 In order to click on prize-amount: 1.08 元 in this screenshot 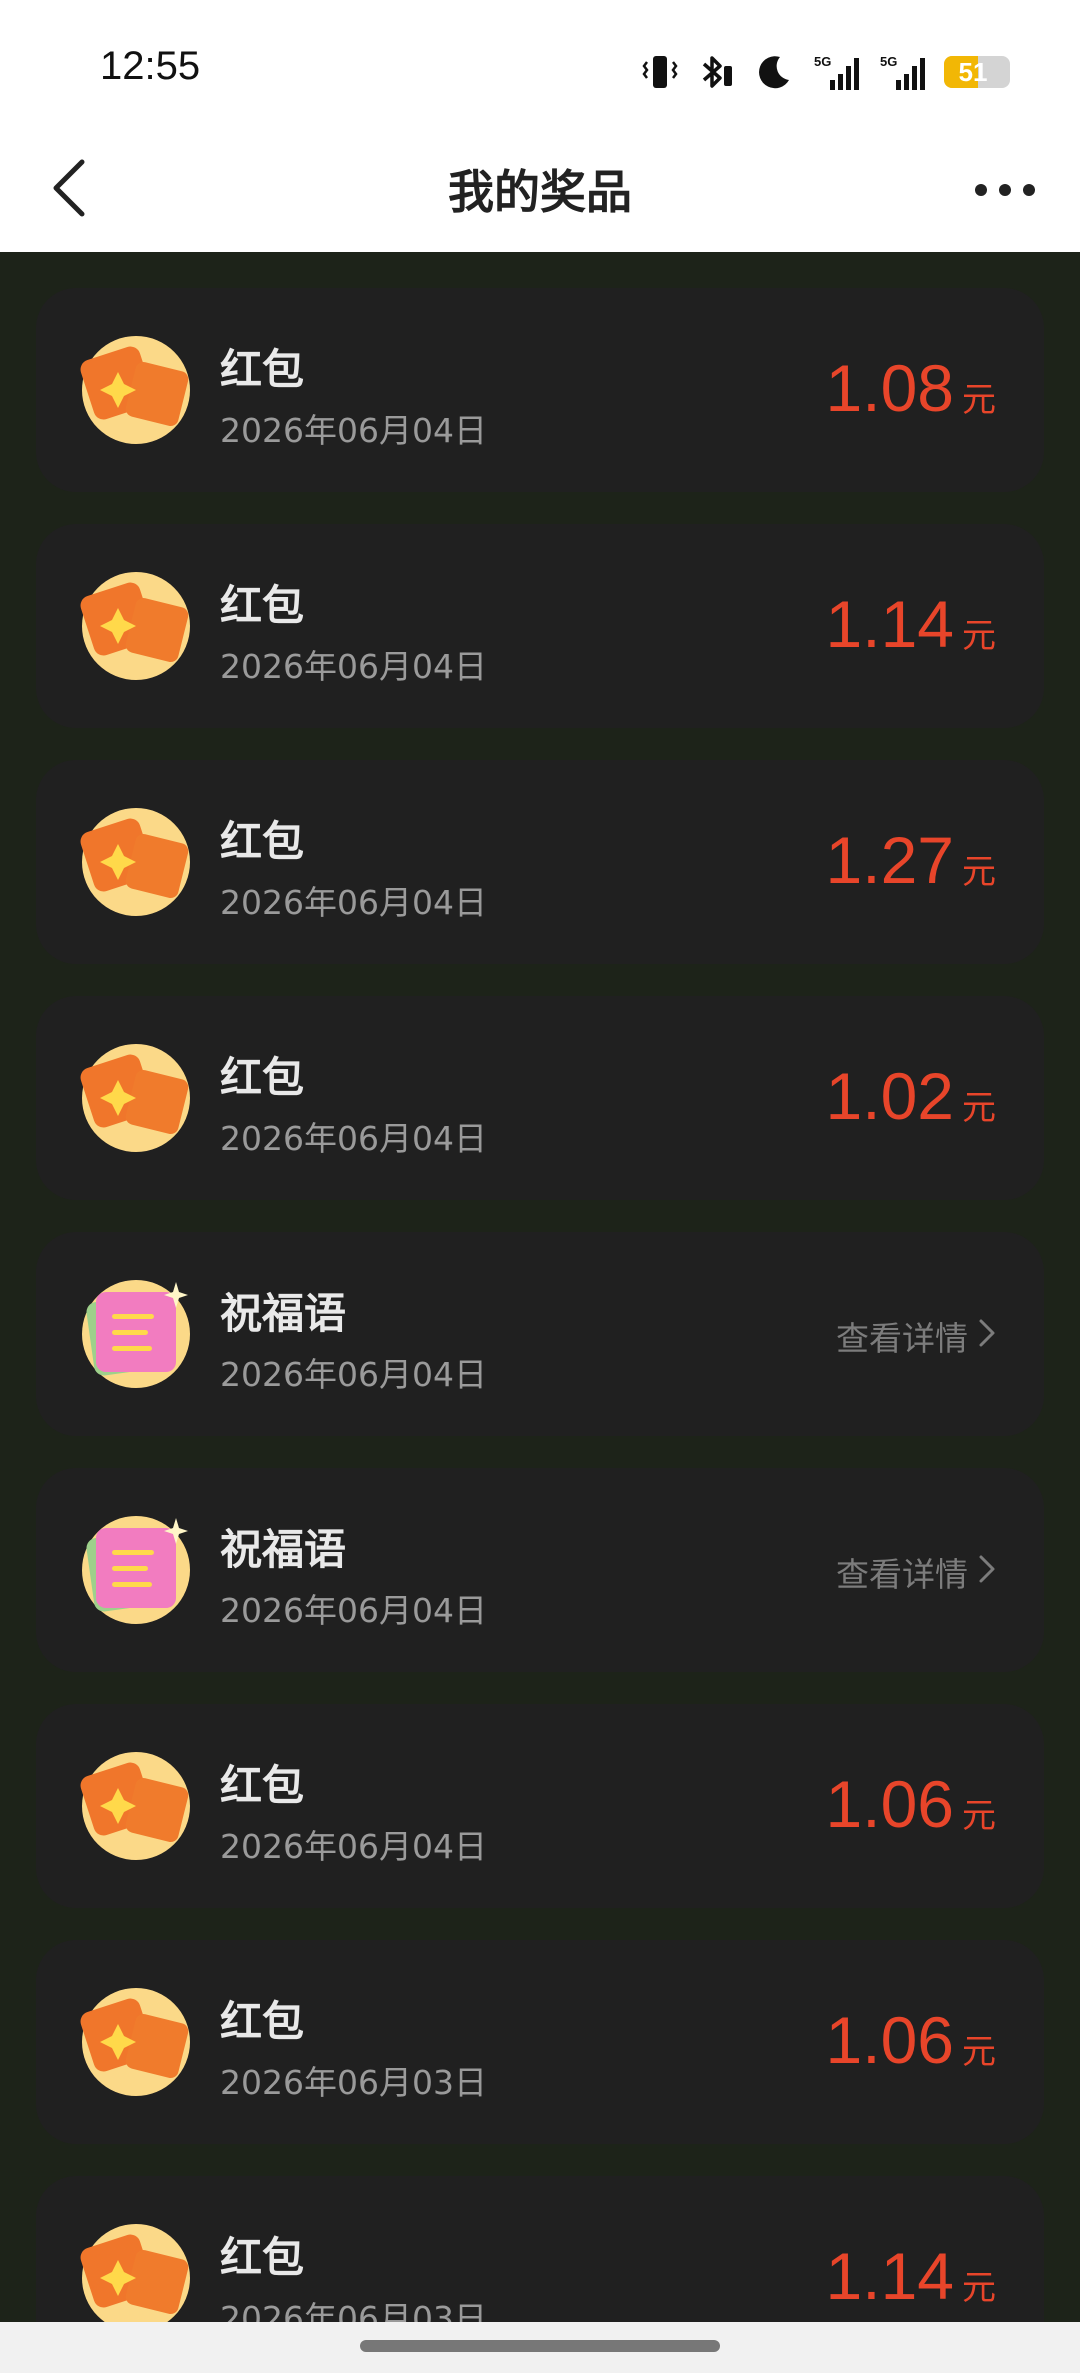, I will do `click(911, 388)`.